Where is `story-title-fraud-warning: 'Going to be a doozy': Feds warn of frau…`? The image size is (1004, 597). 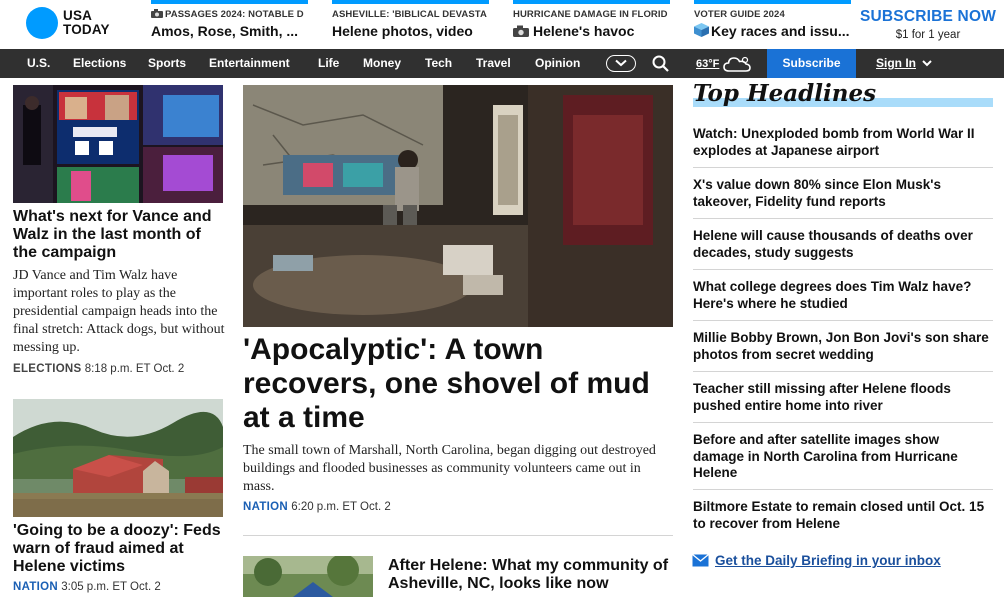
story-title-fraud-warning: 'Going to be a doozy': Feds warn of frau… is located at coordinates (120, 549).